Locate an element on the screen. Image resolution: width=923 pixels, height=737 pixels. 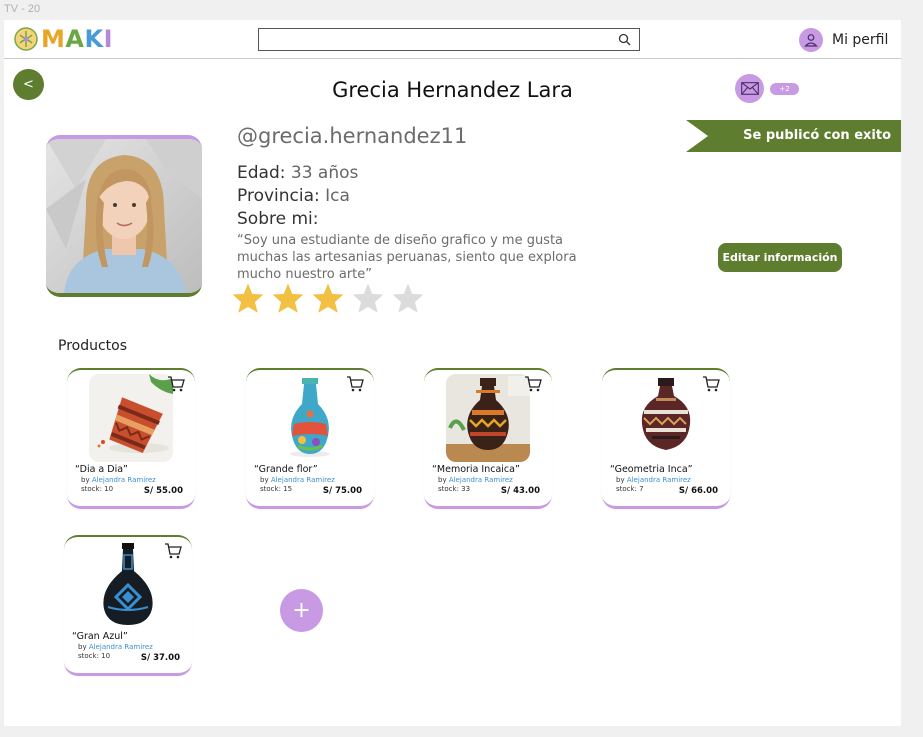
logo-text: MAKI is located at coordinates (77, 39).